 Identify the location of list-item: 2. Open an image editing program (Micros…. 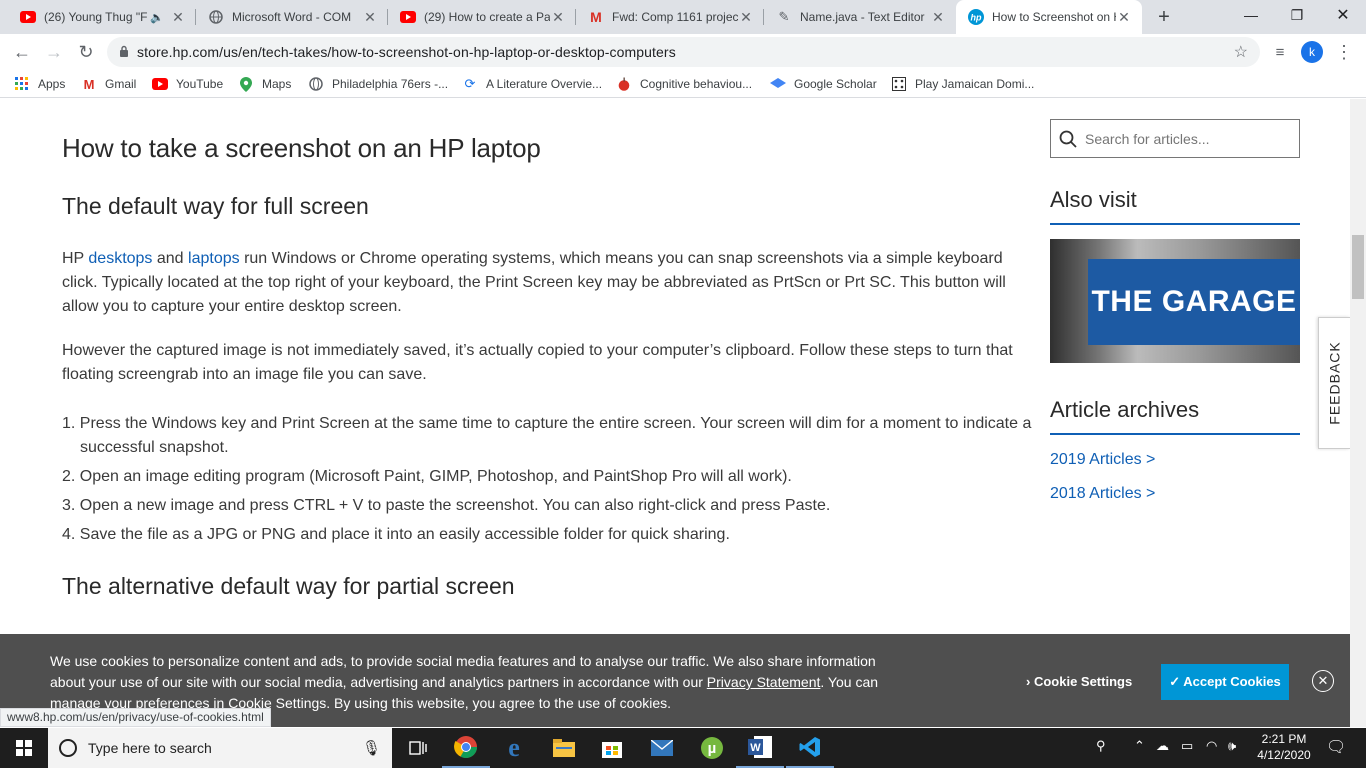
(427, 476).